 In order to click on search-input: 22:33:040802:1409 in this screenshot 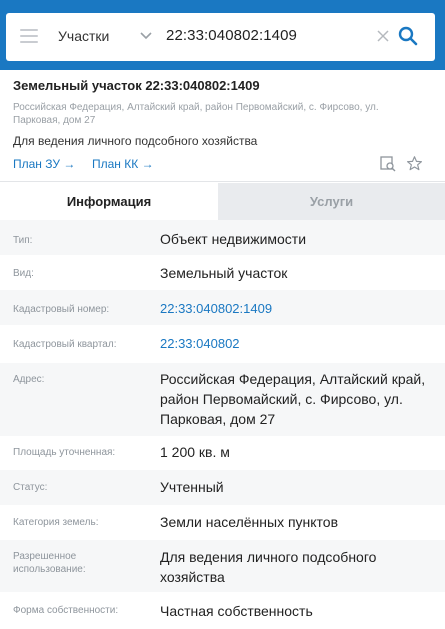, I will do `click(231, 35)`.